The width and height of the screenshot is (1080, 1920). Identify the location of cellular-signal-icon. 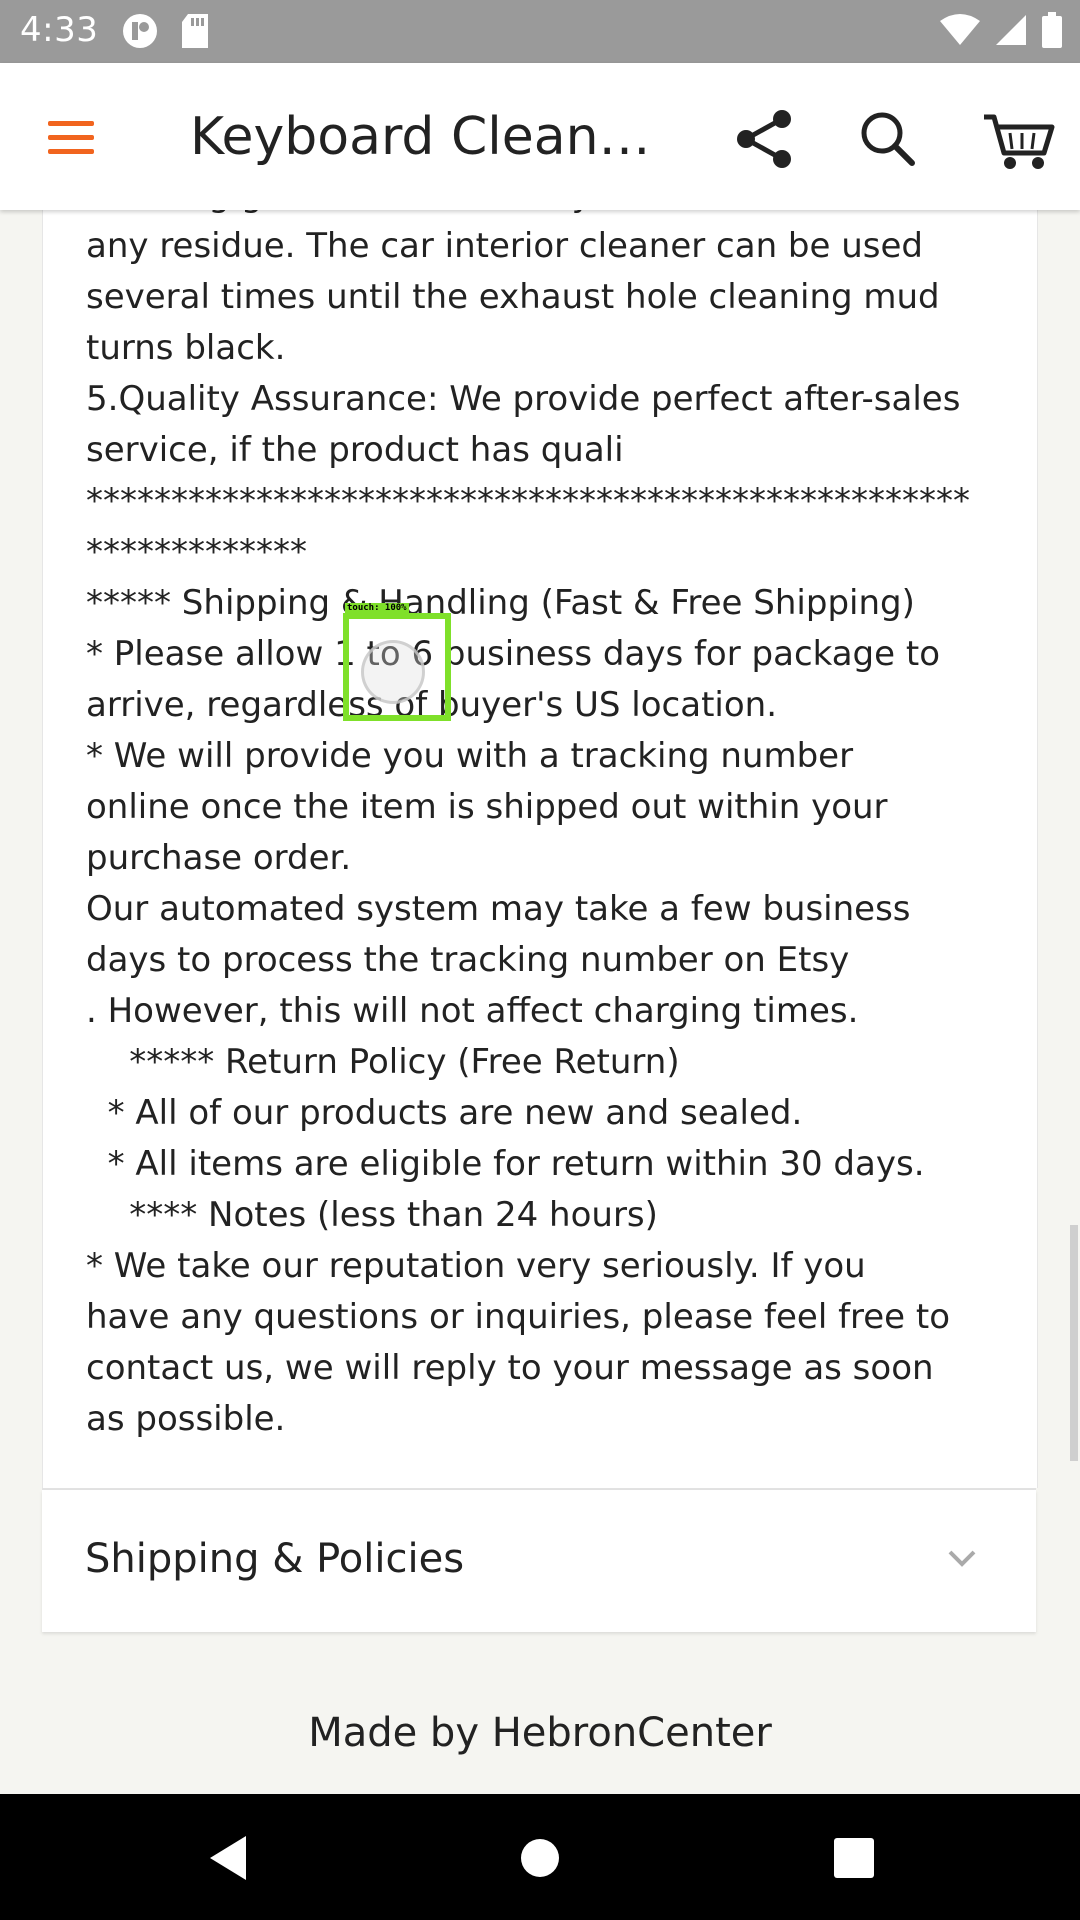
(1011, 30).